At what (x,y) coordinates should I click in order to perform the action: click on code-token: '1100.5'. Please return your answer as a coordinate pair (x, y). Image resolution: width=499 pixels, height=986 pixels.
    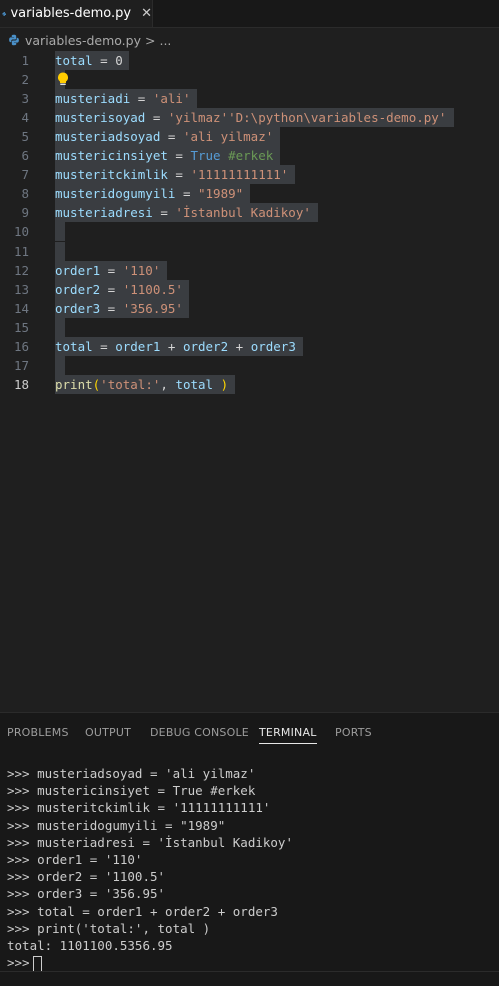
    Looking at the image, I should click on (153, 289).